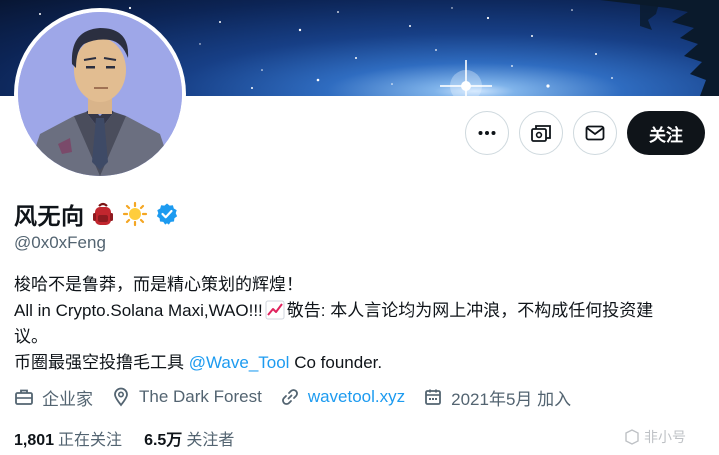 This screenshot has height=455, width=719. Describe the element at coordinates (60, 242) in the screenshot. I see `user-handle: @0x0xFeng` at that location.